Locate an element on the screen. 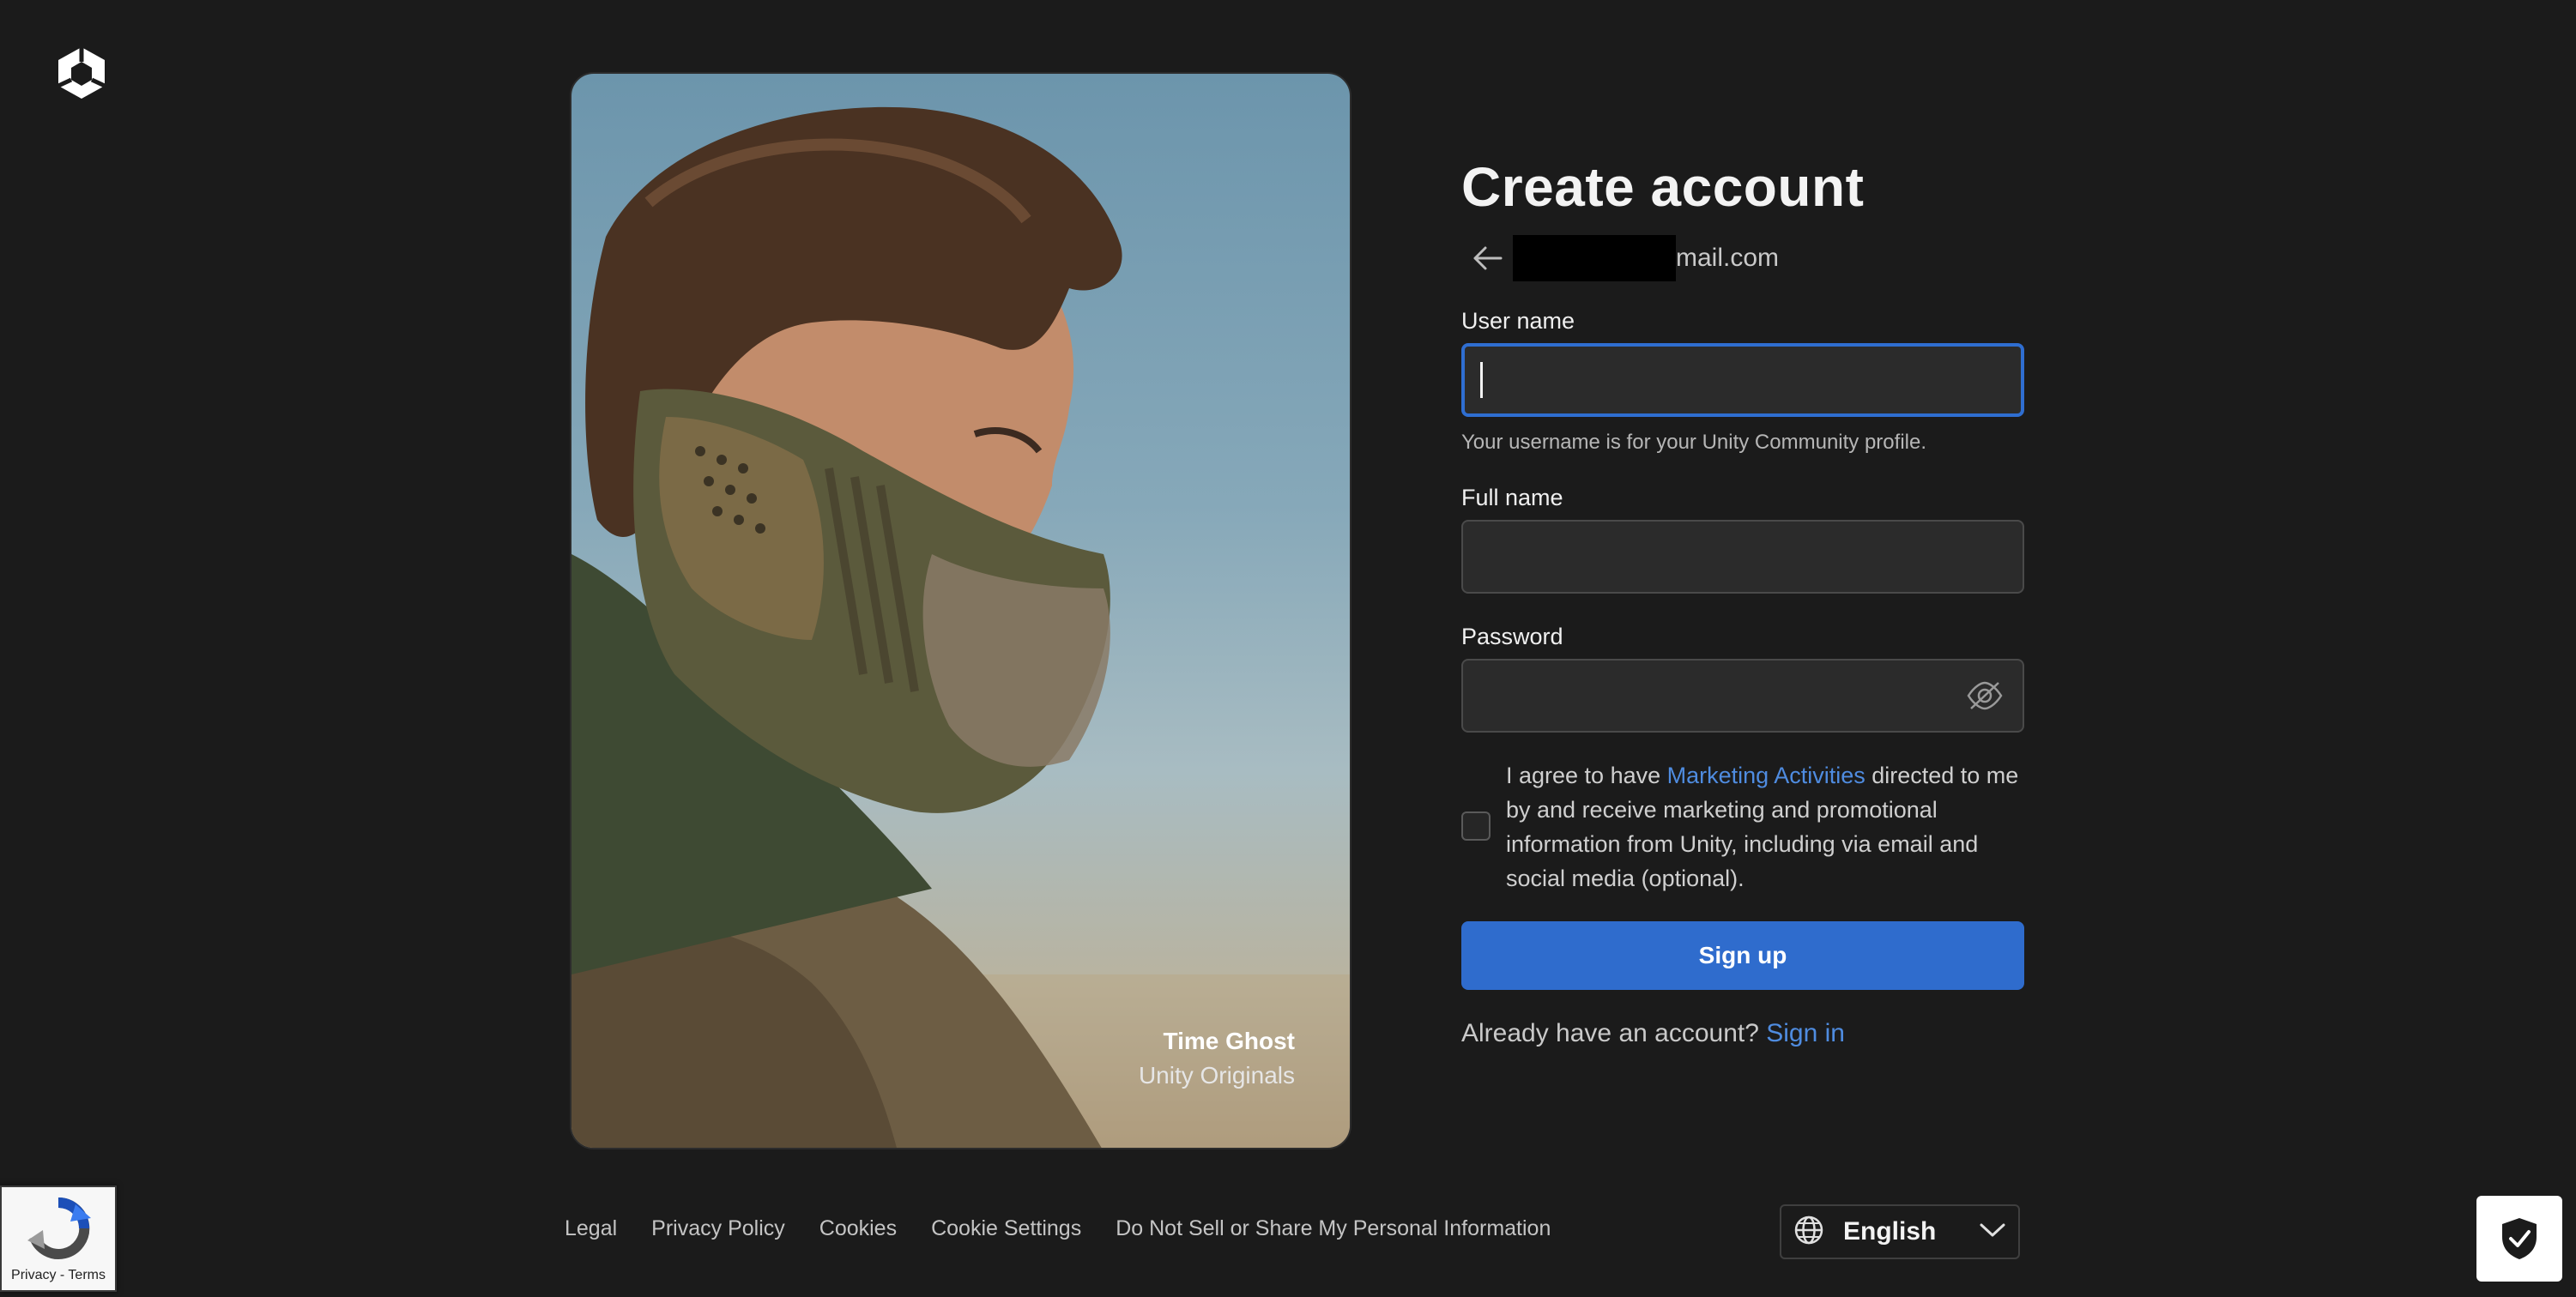 This screenshot has height=1297, width=2576. unity-logo-icon is located at coordinates (81, 73).